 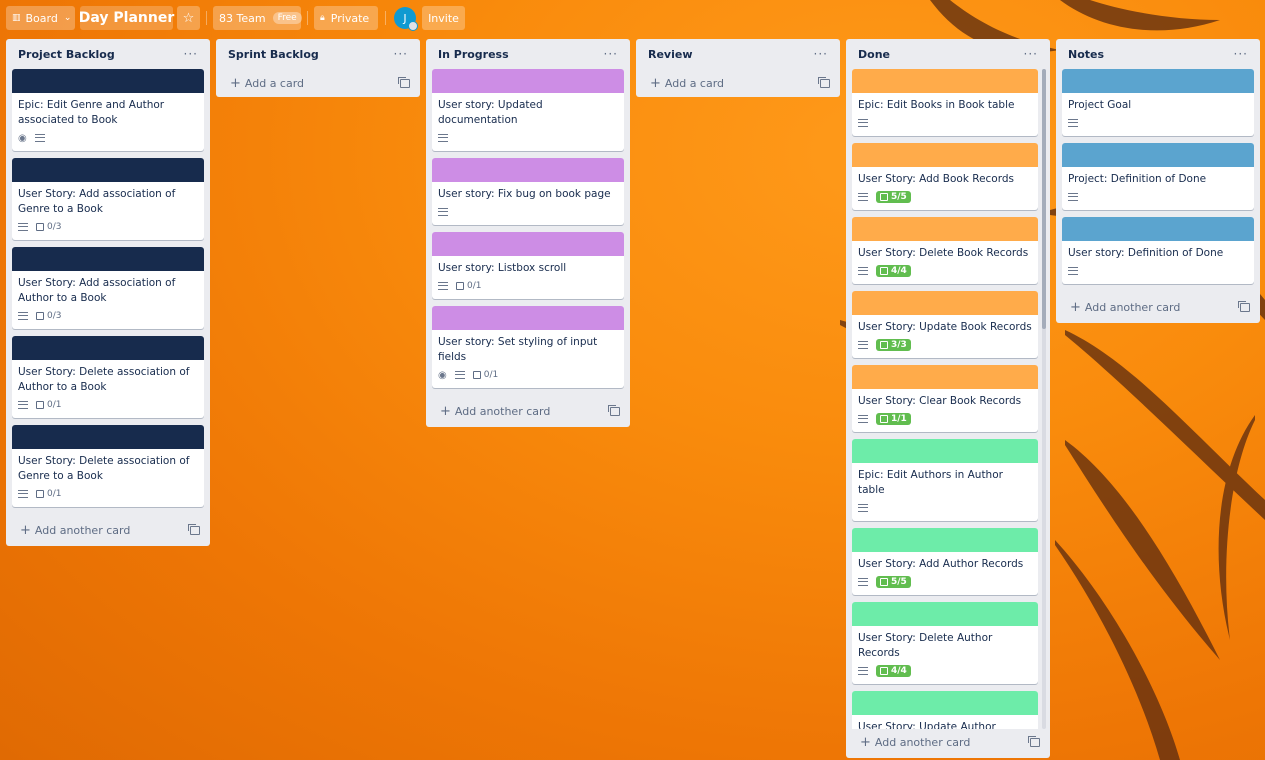 What do you see at coordinates (524, 194) in the screenshot?
I see `card-title: User story: Fix bug on book page` at bounding box center [524, 194].